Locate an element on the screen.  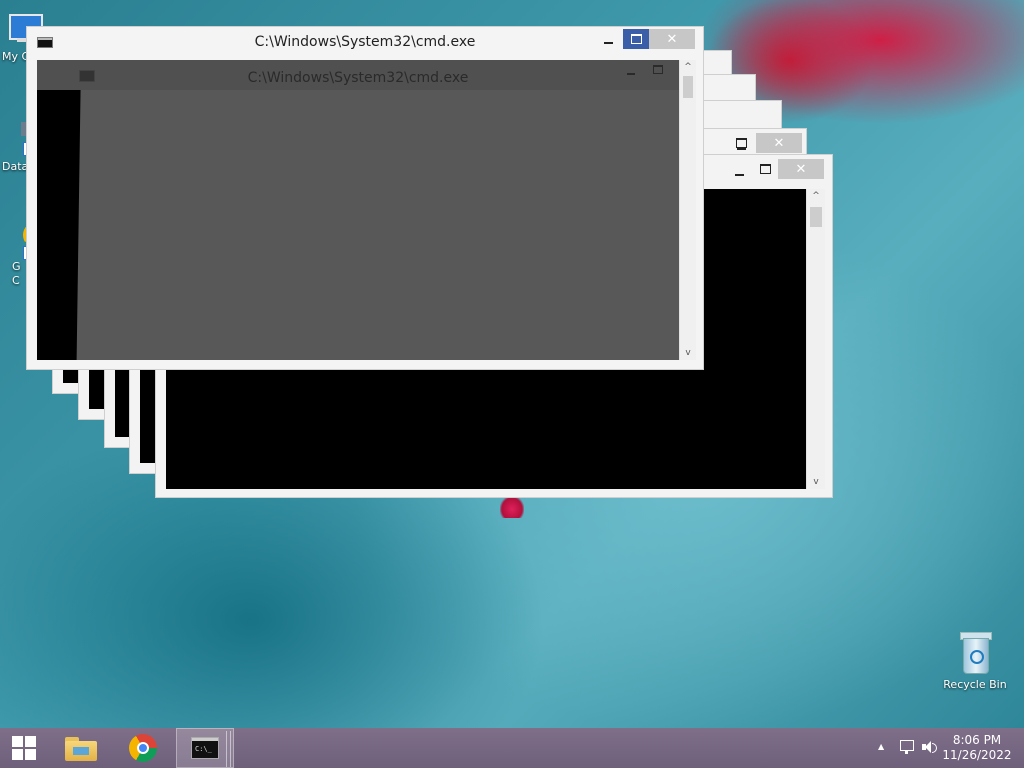
taskbar-file-explorer is located at coordinates (81, 748).